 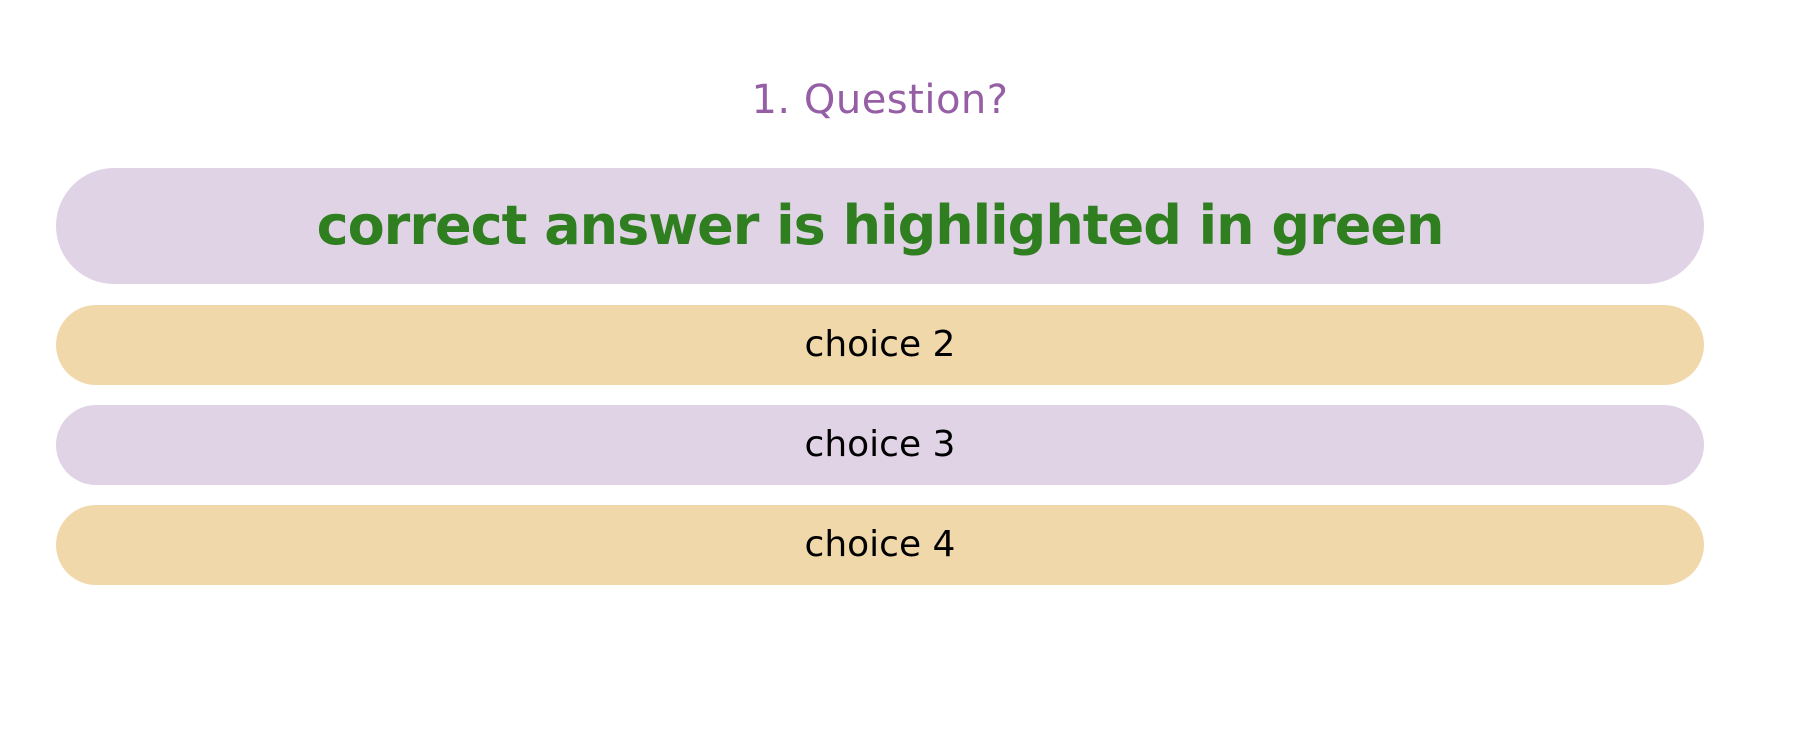 What do you see at coordinates (880, 100) in the screenshot?
I see `question-title: 1. Question?` at bounding box center [880, 100].